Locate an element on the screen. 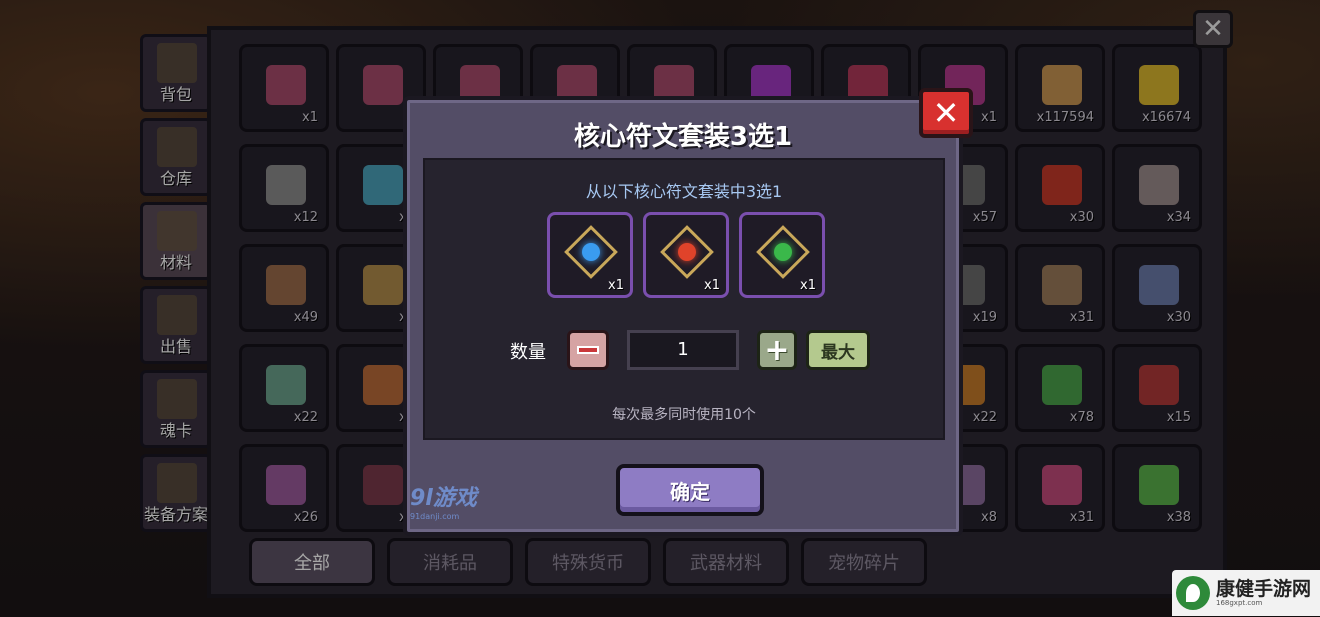  quantity-input: 1 is located at coordinates (683, 350).